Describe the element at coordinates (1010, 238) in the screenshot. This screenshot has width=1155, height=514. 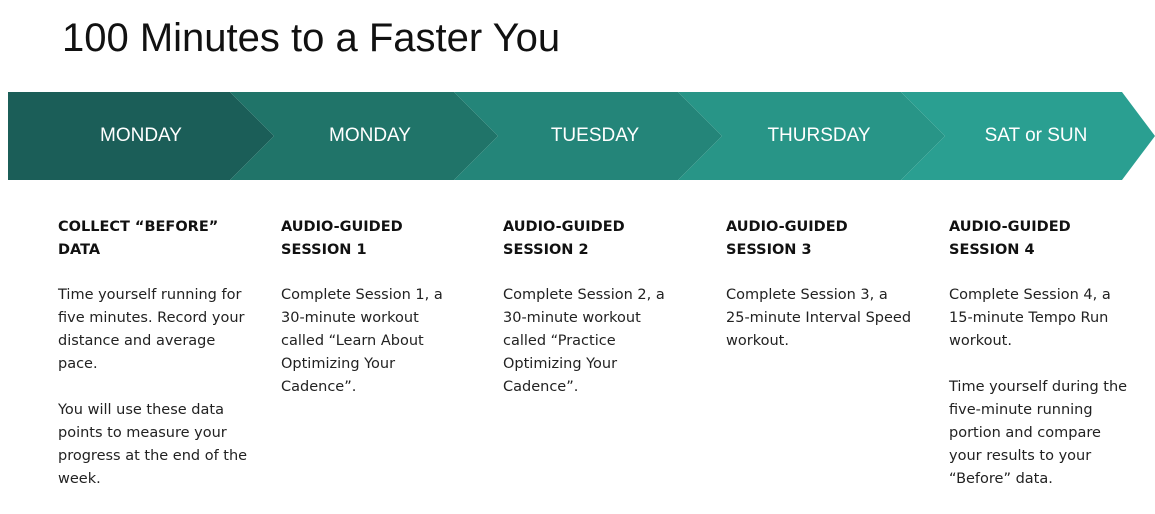
I see `step-heading-5: AUDIO-GUIDED SESSION 4` at that location.